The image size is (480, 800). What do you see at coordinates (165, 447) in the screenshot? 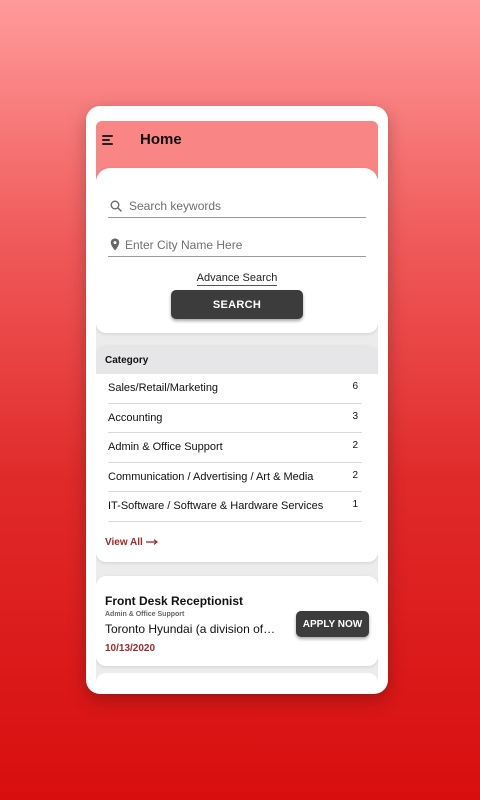
I see `category-name: Admin & Office Support` at bounding box center [165, 447].